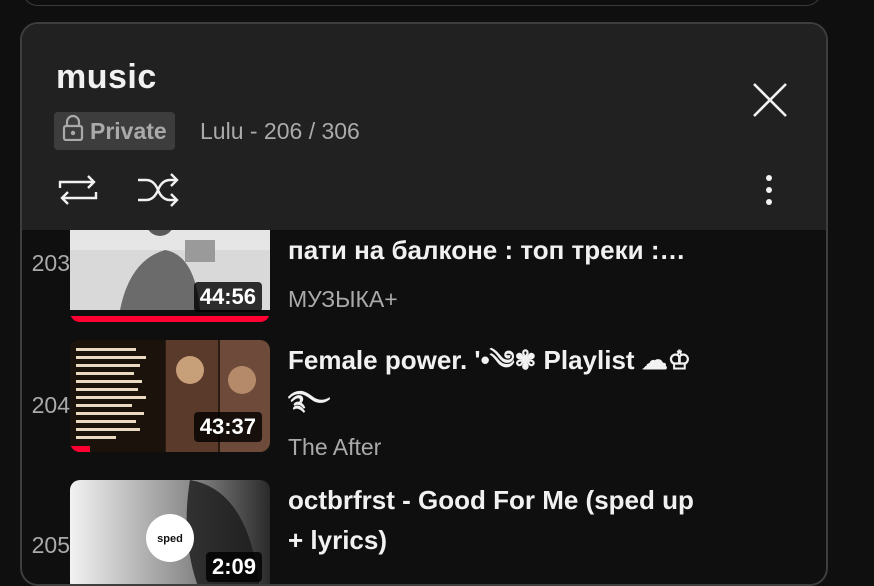 This screenshot has height=586, width=874. What do you see at coordinates (50, 545) in the screenshot?
I see `item-index: 205` at bounding box center [50, 545].